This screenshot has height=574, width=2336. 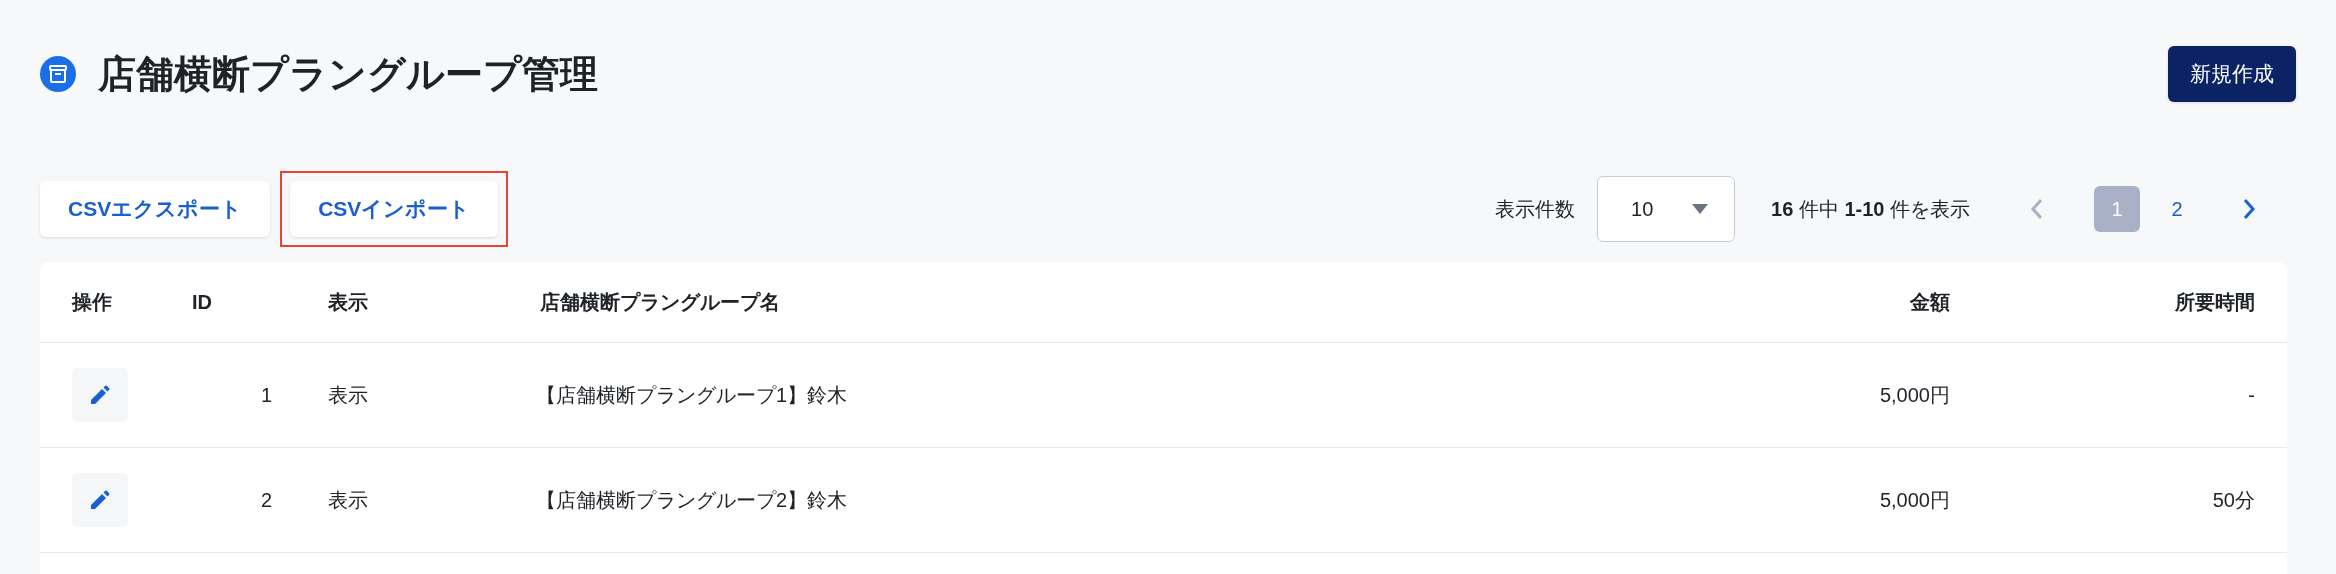 I want to click on archive-icon, so click(x=58, y=74).